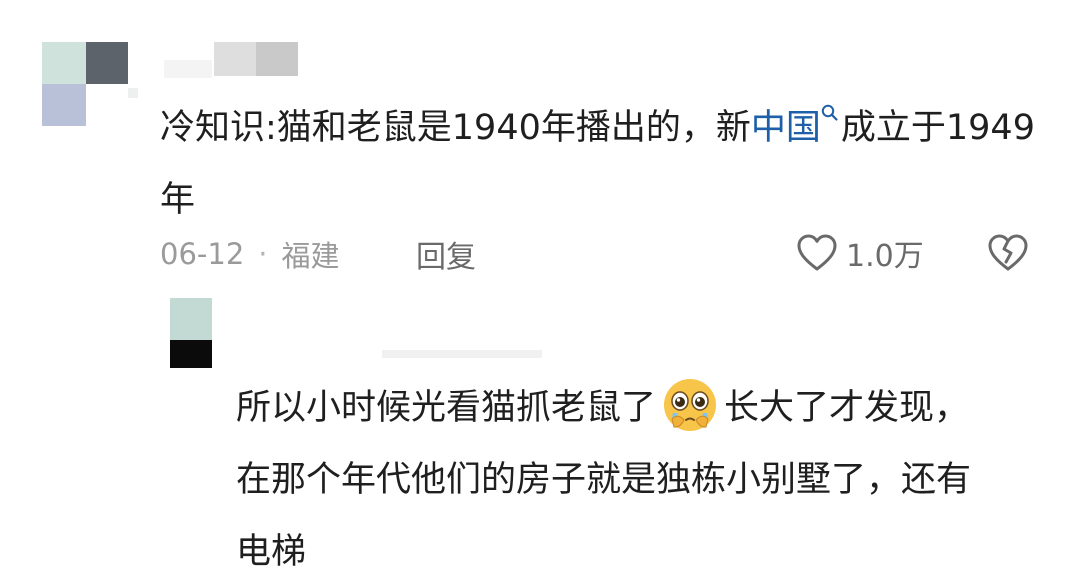 The width and height of the screenshot is (1080, 588). I want to click on comment-date: 06-12, so click(202, 254).